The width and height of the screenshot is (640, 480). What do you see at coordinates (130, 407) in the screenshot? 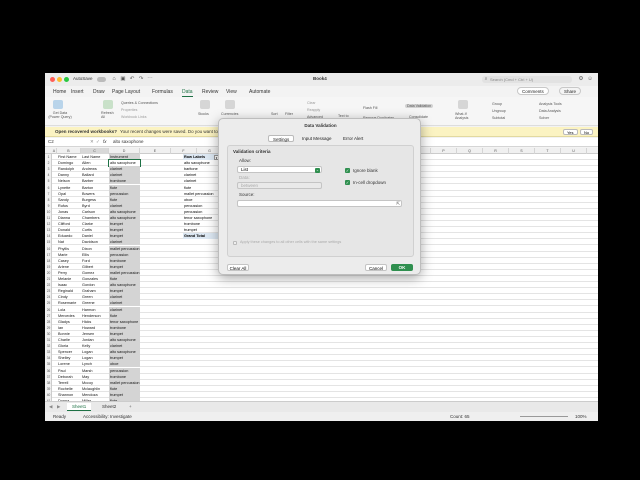
I see `add-sheet-icon: +` at bounding box center [130, 407].